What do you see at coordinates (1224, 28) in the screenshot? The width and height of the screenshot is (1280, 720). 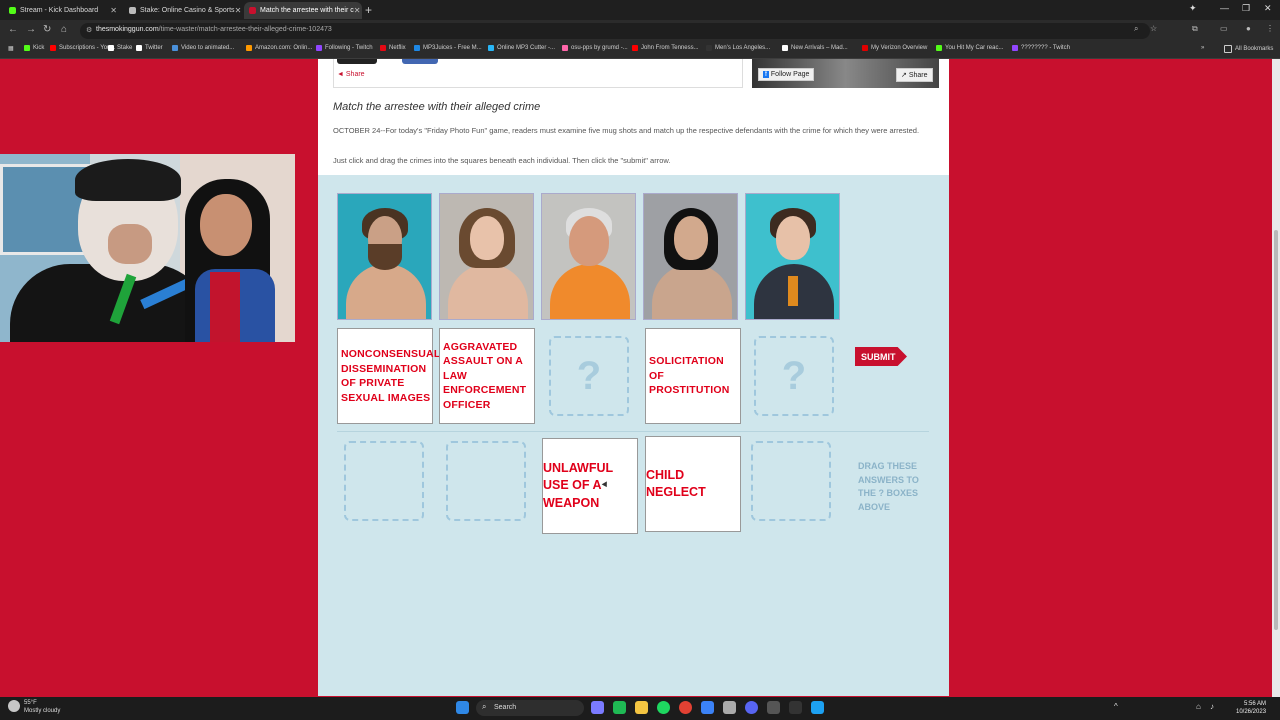 I see `sidepanel-icon: ▭` at bounding box center [1224, 28].